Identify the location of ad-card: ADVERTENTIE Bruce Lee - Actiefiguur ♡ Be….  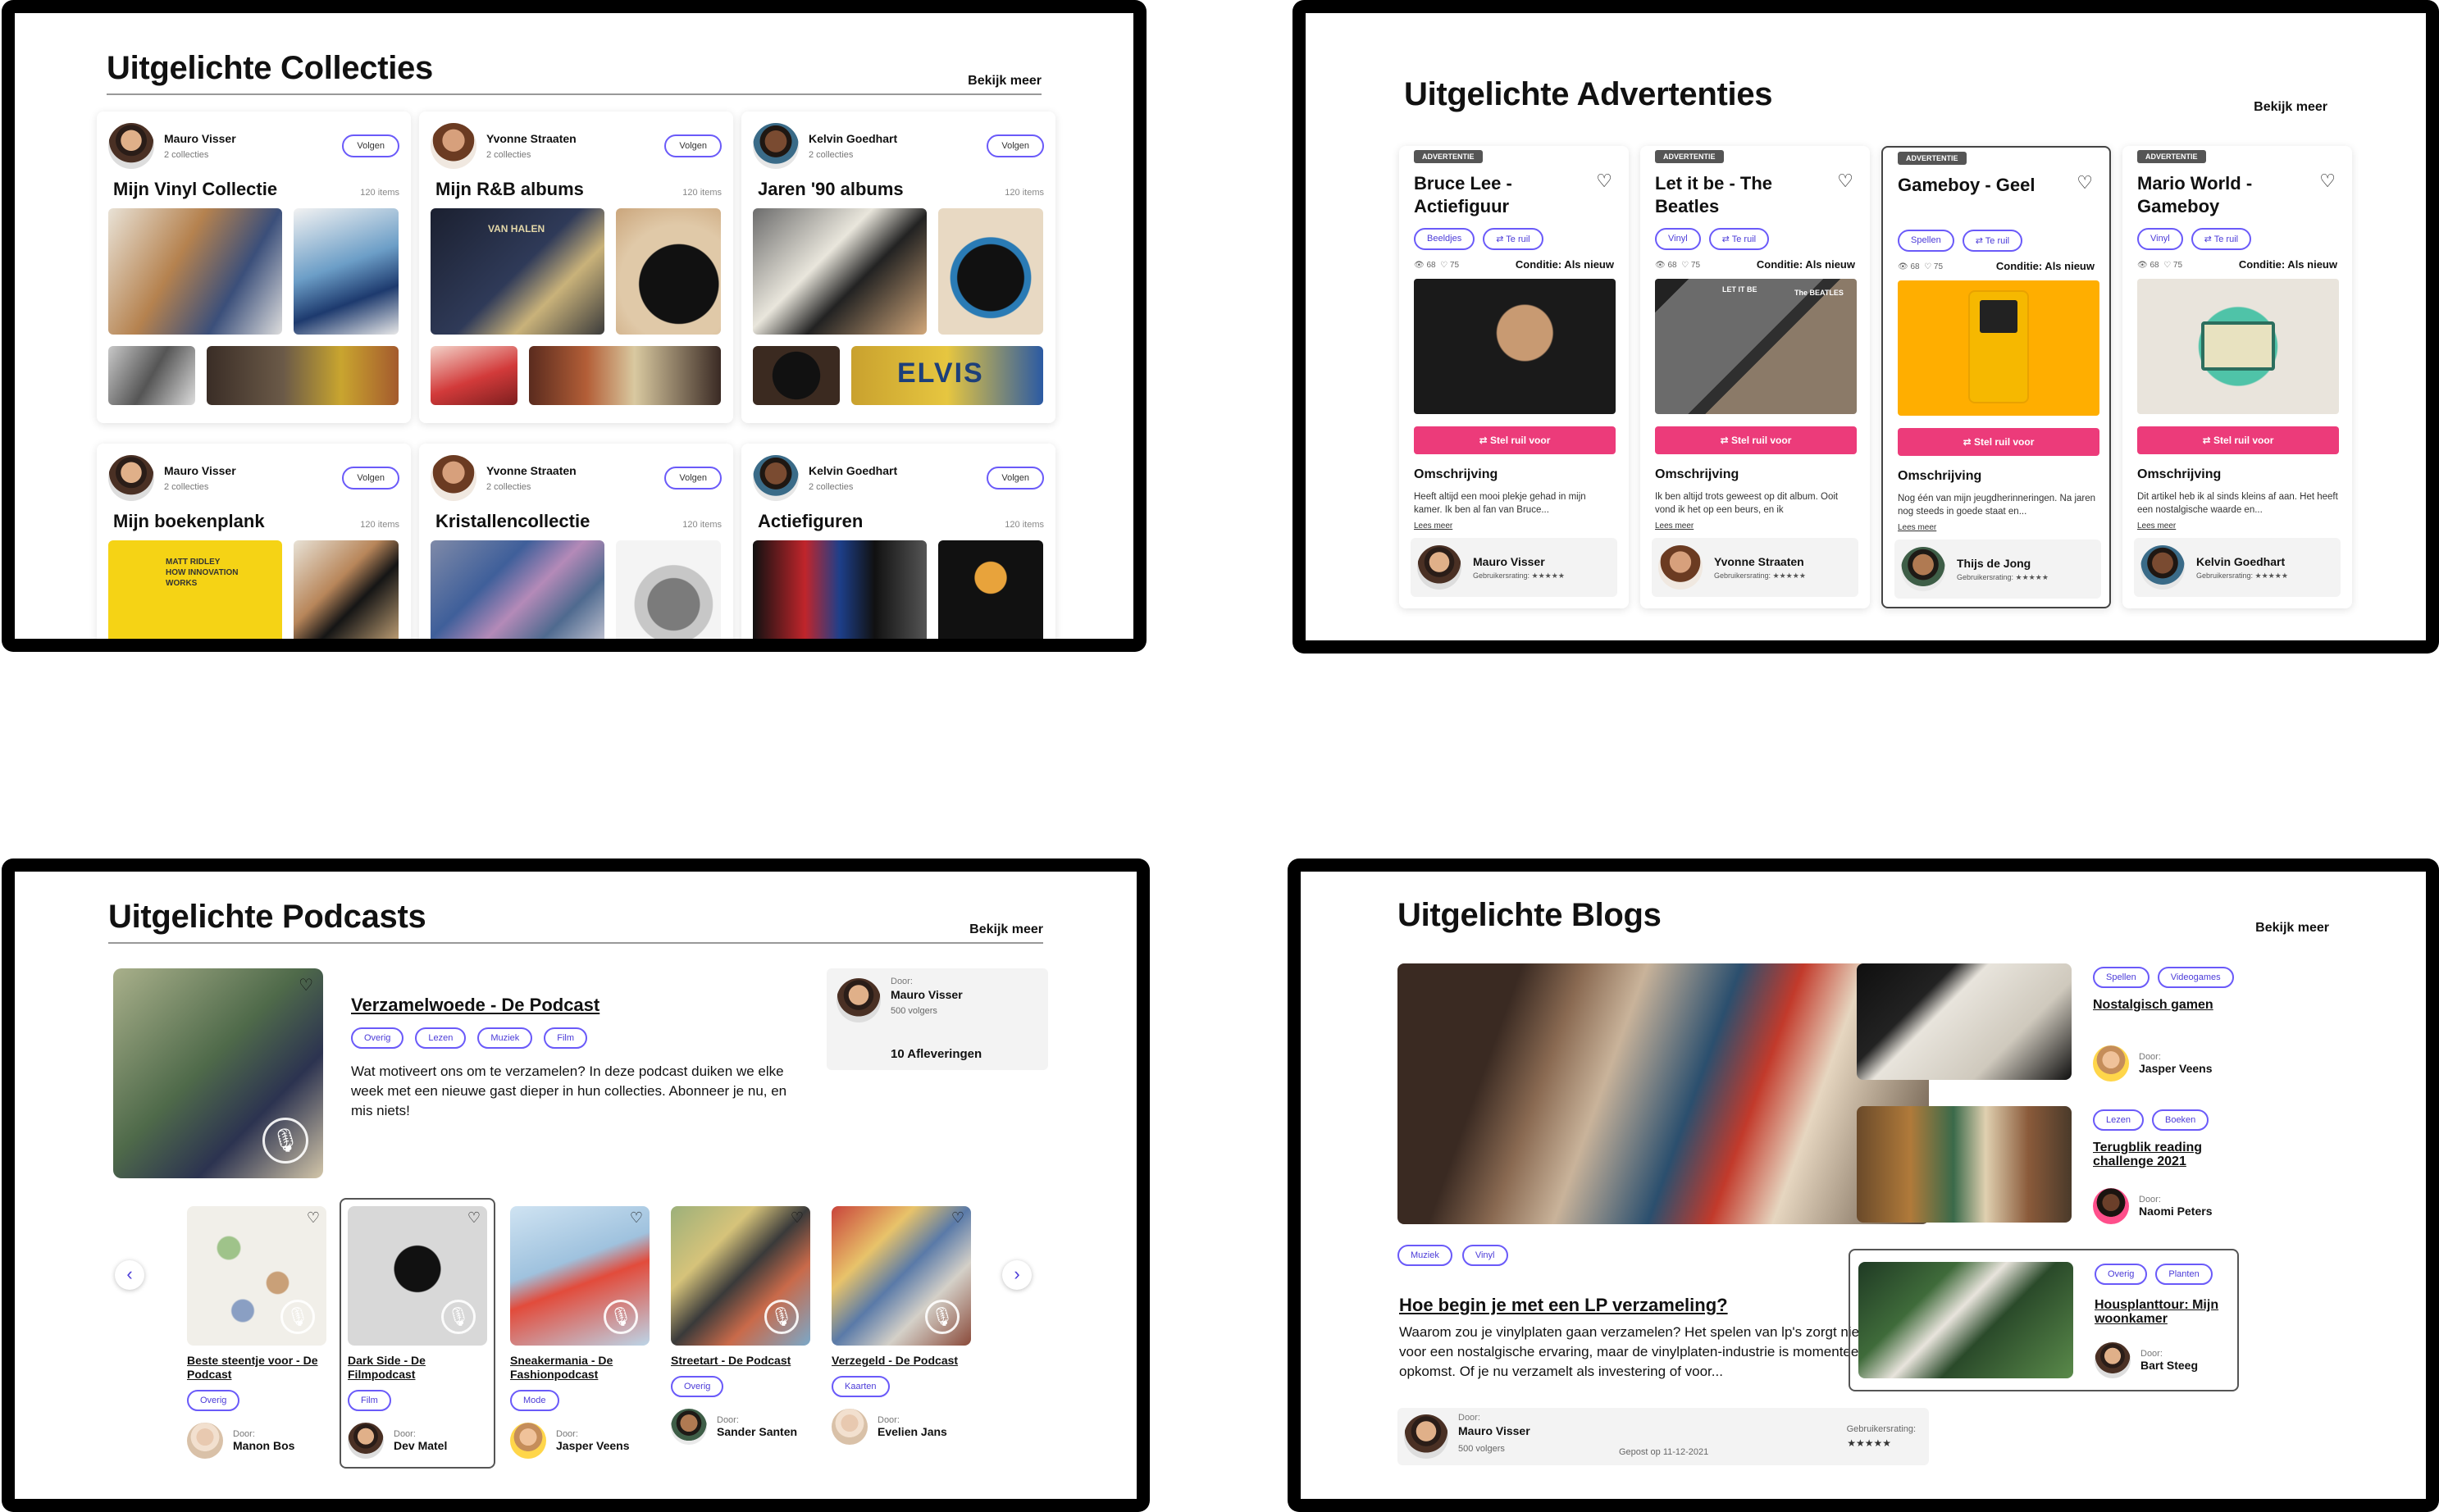
(1514, 377).